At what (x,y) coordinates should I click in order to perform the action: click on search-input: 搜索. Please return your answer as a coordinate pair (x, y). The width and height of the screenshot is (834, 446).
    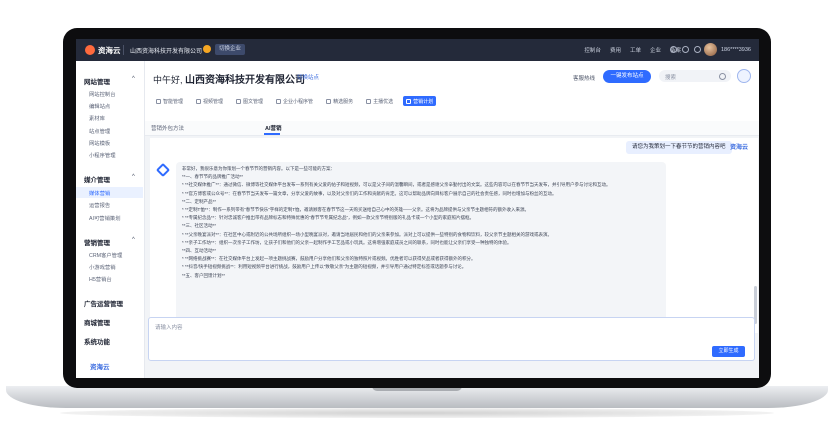
    Looking at the image, I should click on (695, 76).